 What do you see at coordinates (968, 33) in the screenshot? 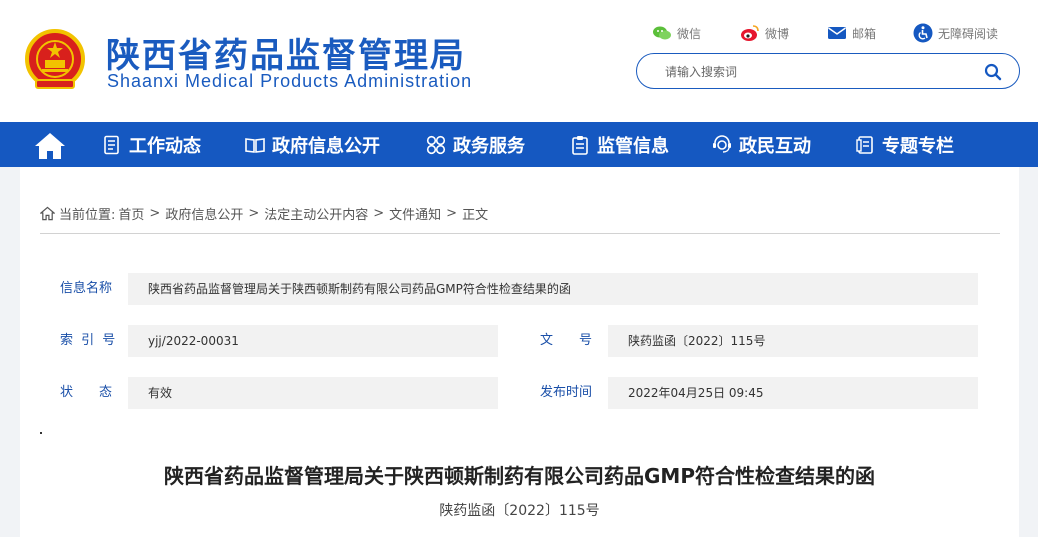
I see `accessibility-label: 无障碍阅读` at bounding box center [968, 33].